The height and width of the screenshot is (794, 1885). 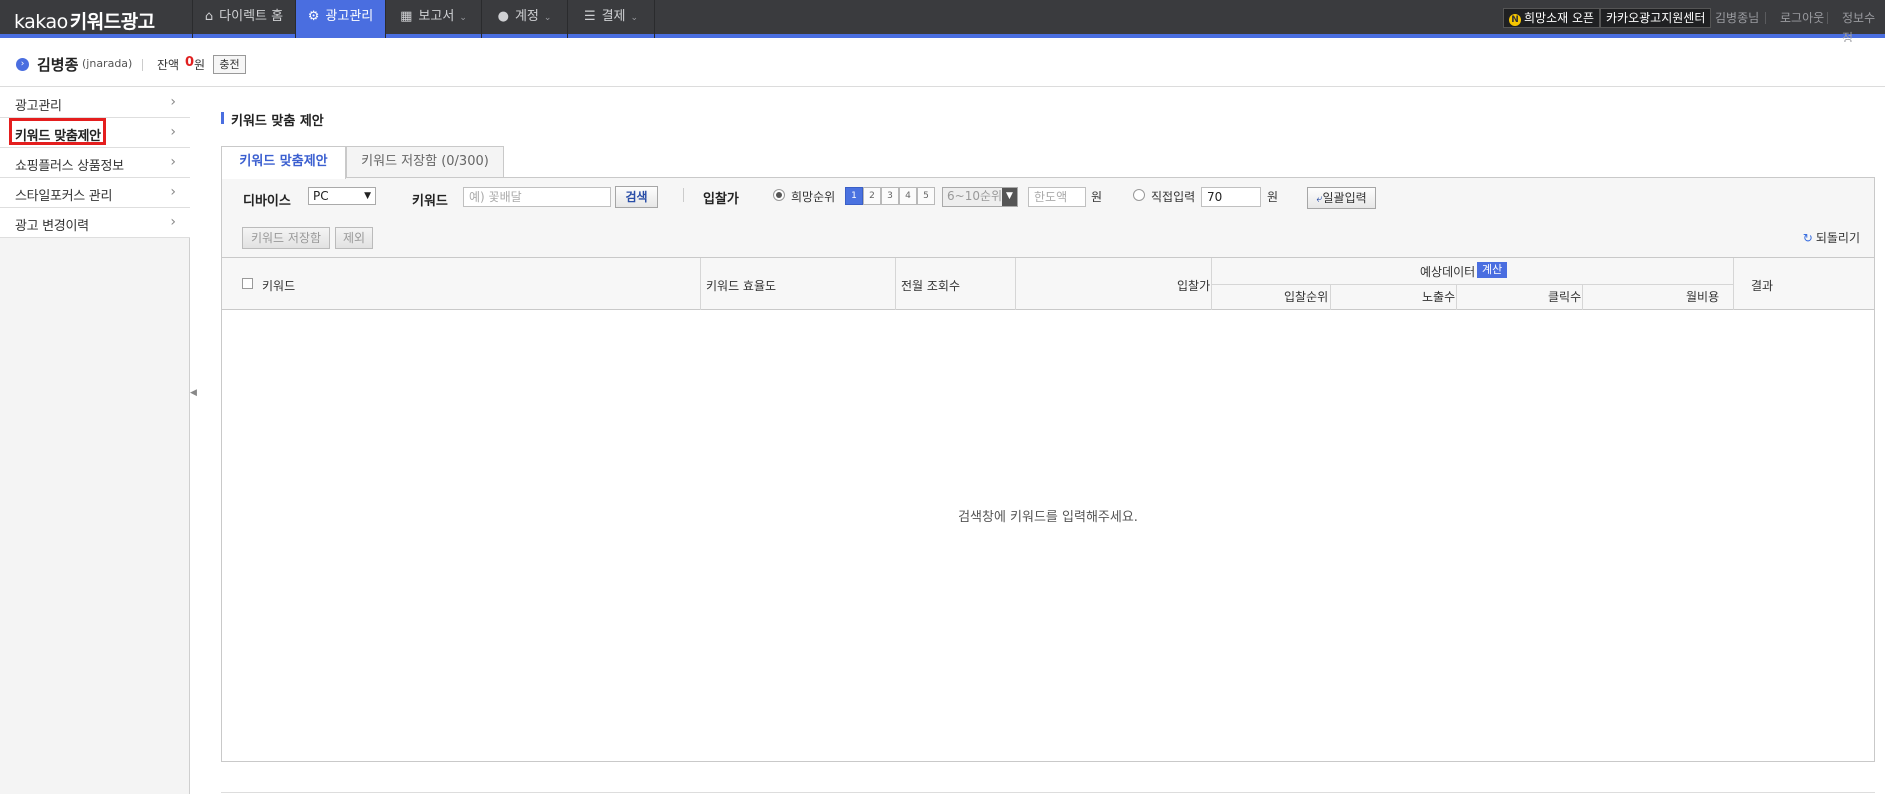 I want to click on balance-value: 0, so click(x=190, y=62).